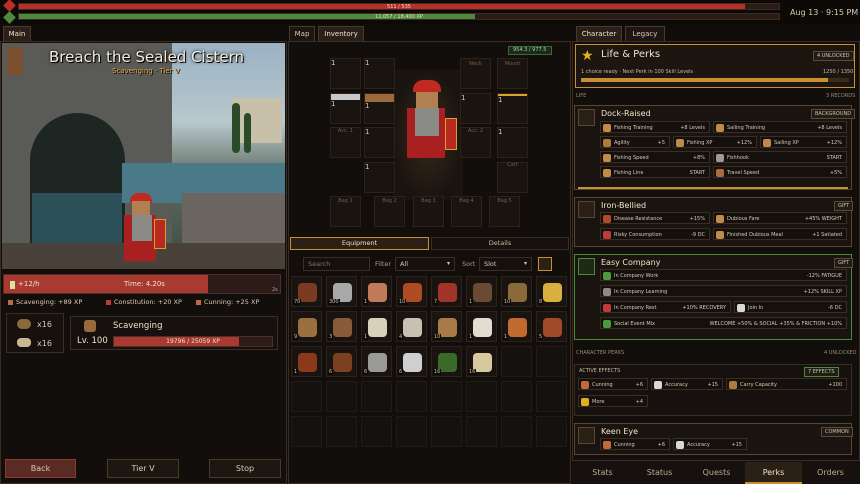  I want to click on tab-orders: Orders, so click(830, 473).